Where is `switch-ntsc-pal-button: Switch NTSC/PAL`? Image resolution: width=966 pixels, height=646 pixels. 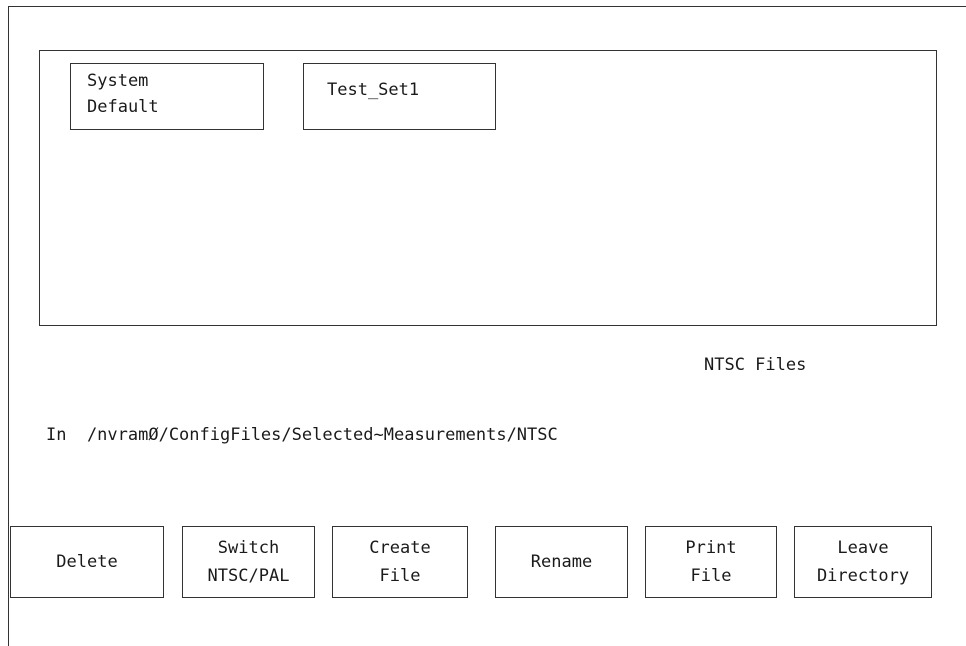
switch-ntsc-pal-button: Switch NTSC/PAL is located at coordinates (248, 562).